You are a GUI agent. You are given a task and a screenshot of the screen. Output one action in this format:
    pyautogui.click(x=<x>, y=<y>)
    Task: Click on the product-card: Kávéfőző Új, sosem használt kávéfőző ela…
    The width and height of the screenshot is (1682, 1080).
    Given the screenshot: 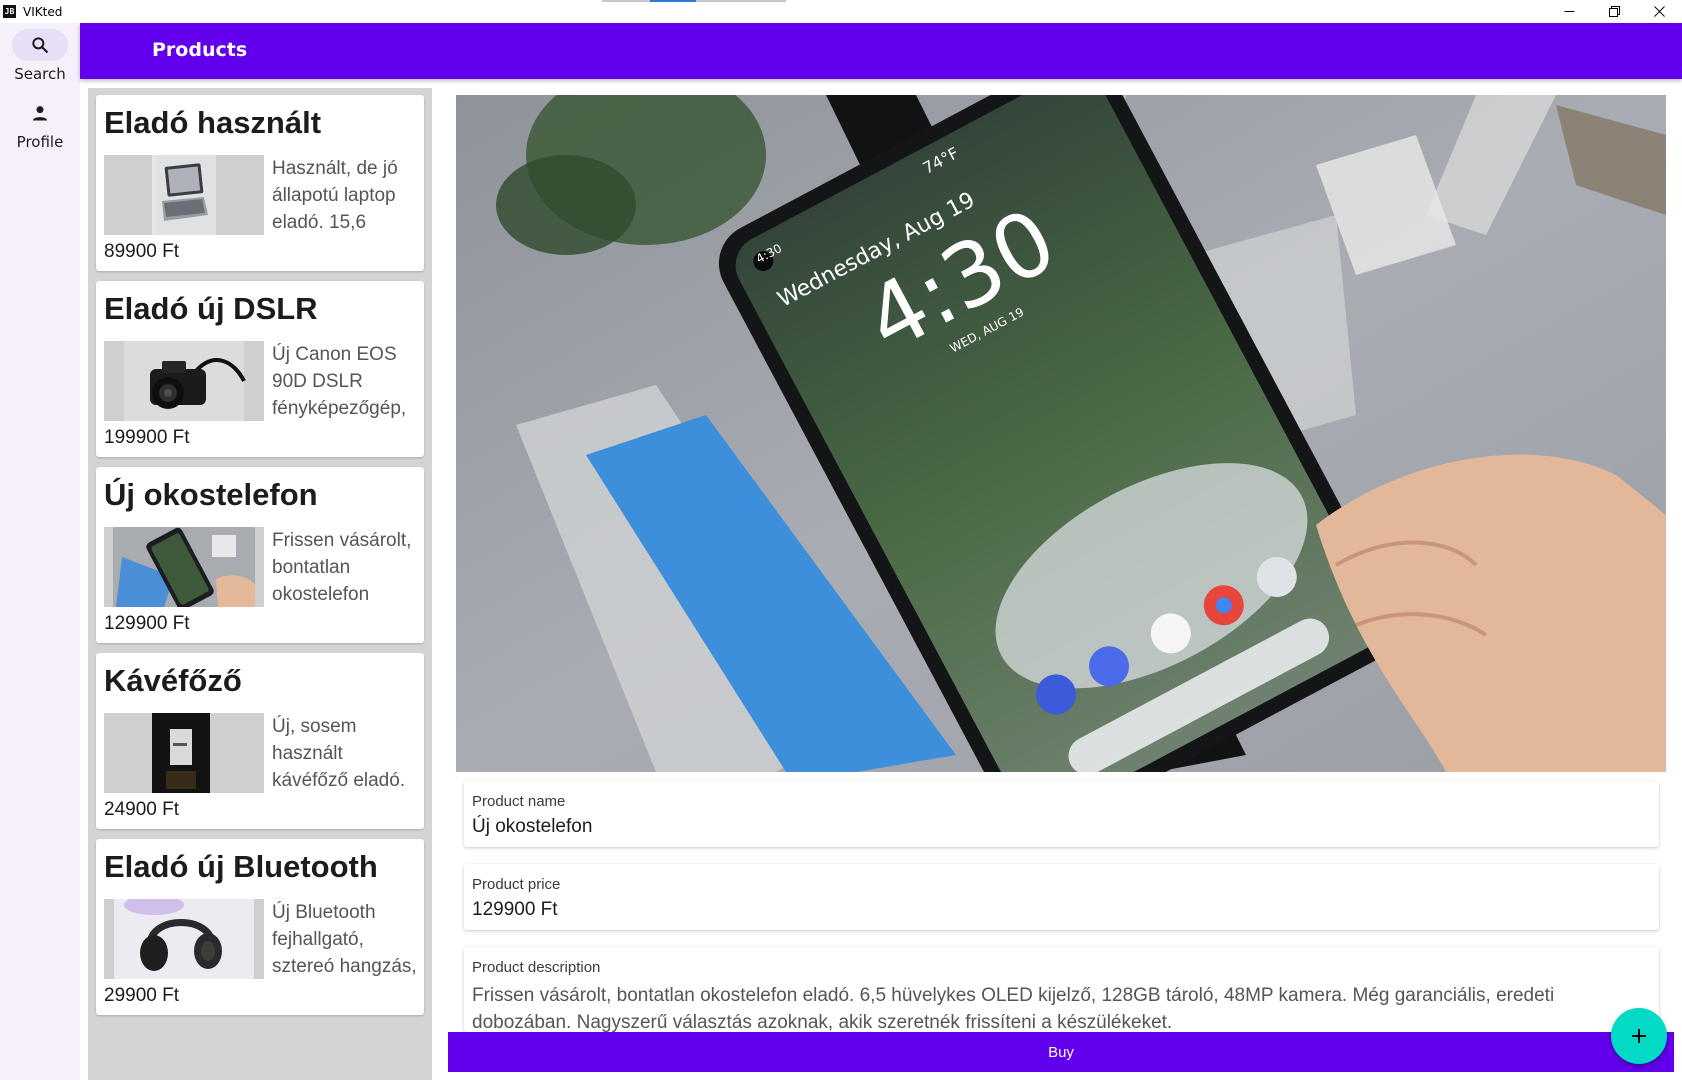 What is the action you would take?
    pyautogui.click(x=260, y=741)
    